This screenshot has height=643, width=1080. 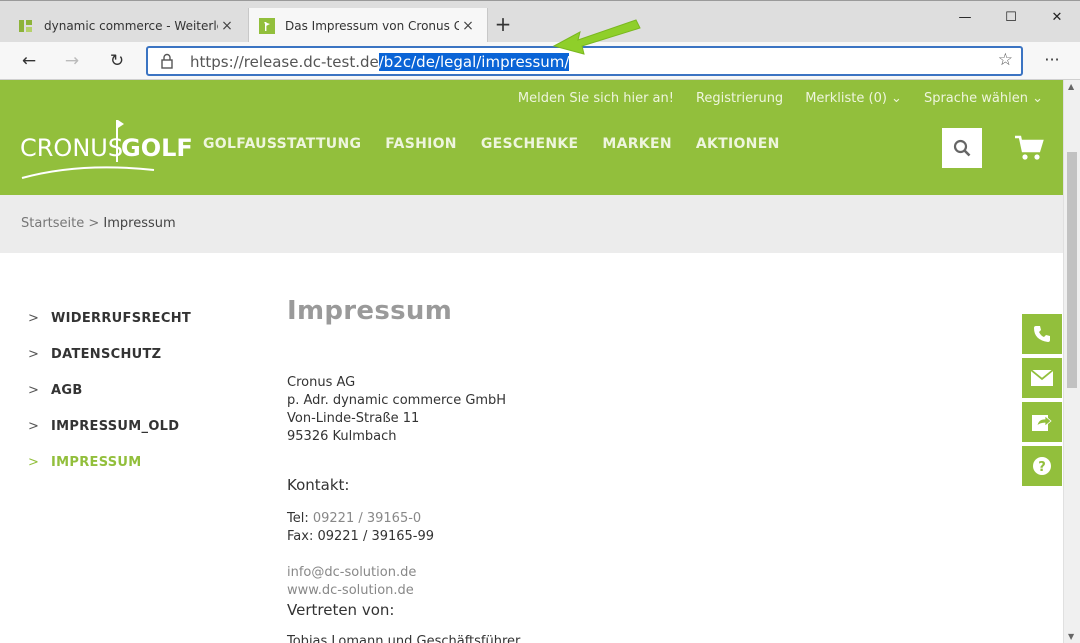 What do you see at coordinates (167, 63) in the screenshot?
I see `lock-icon` at bounding box center [167, 63].